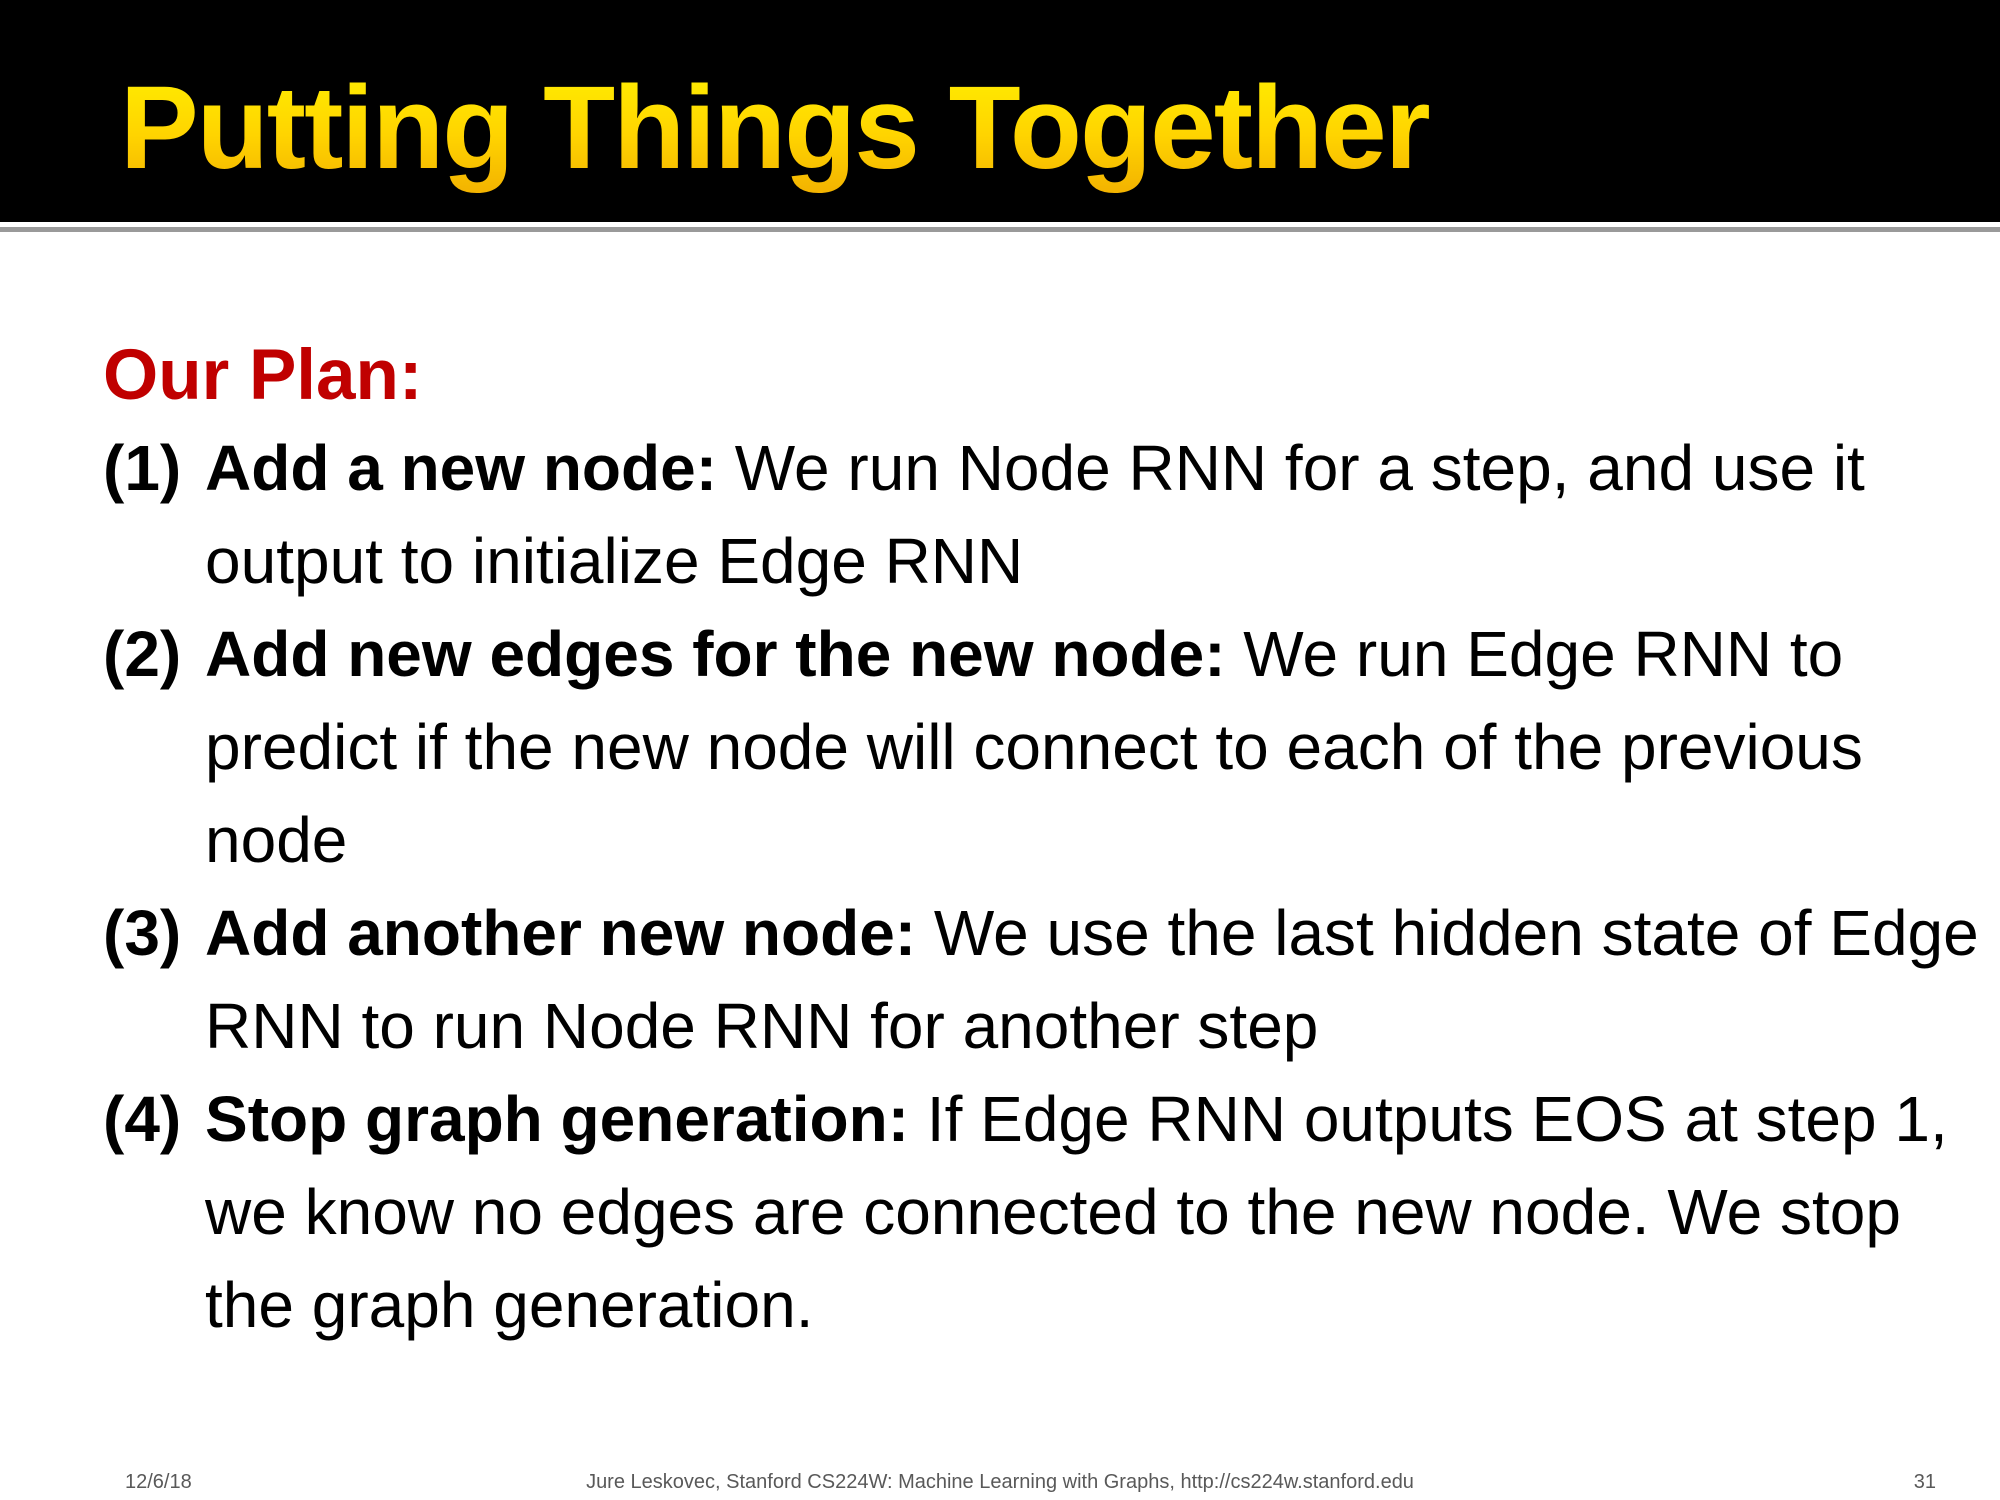  Describe the element at coordinates (142, 468) in the screenshot. I see `step-number: (1)` at that location.